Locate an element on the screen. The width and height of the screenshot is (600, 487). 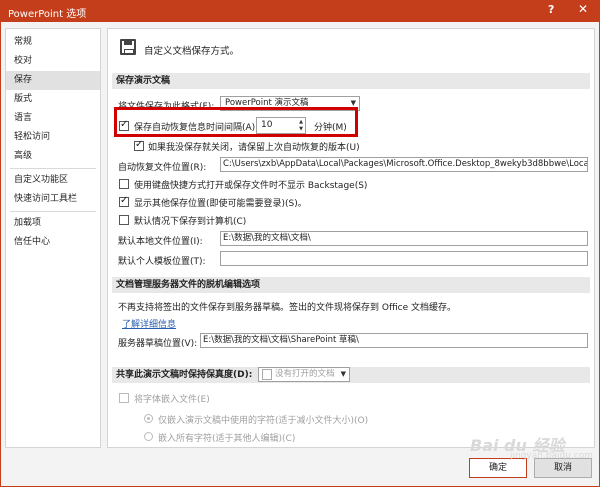
help-icon: ? is located at coordinates (551, 9).